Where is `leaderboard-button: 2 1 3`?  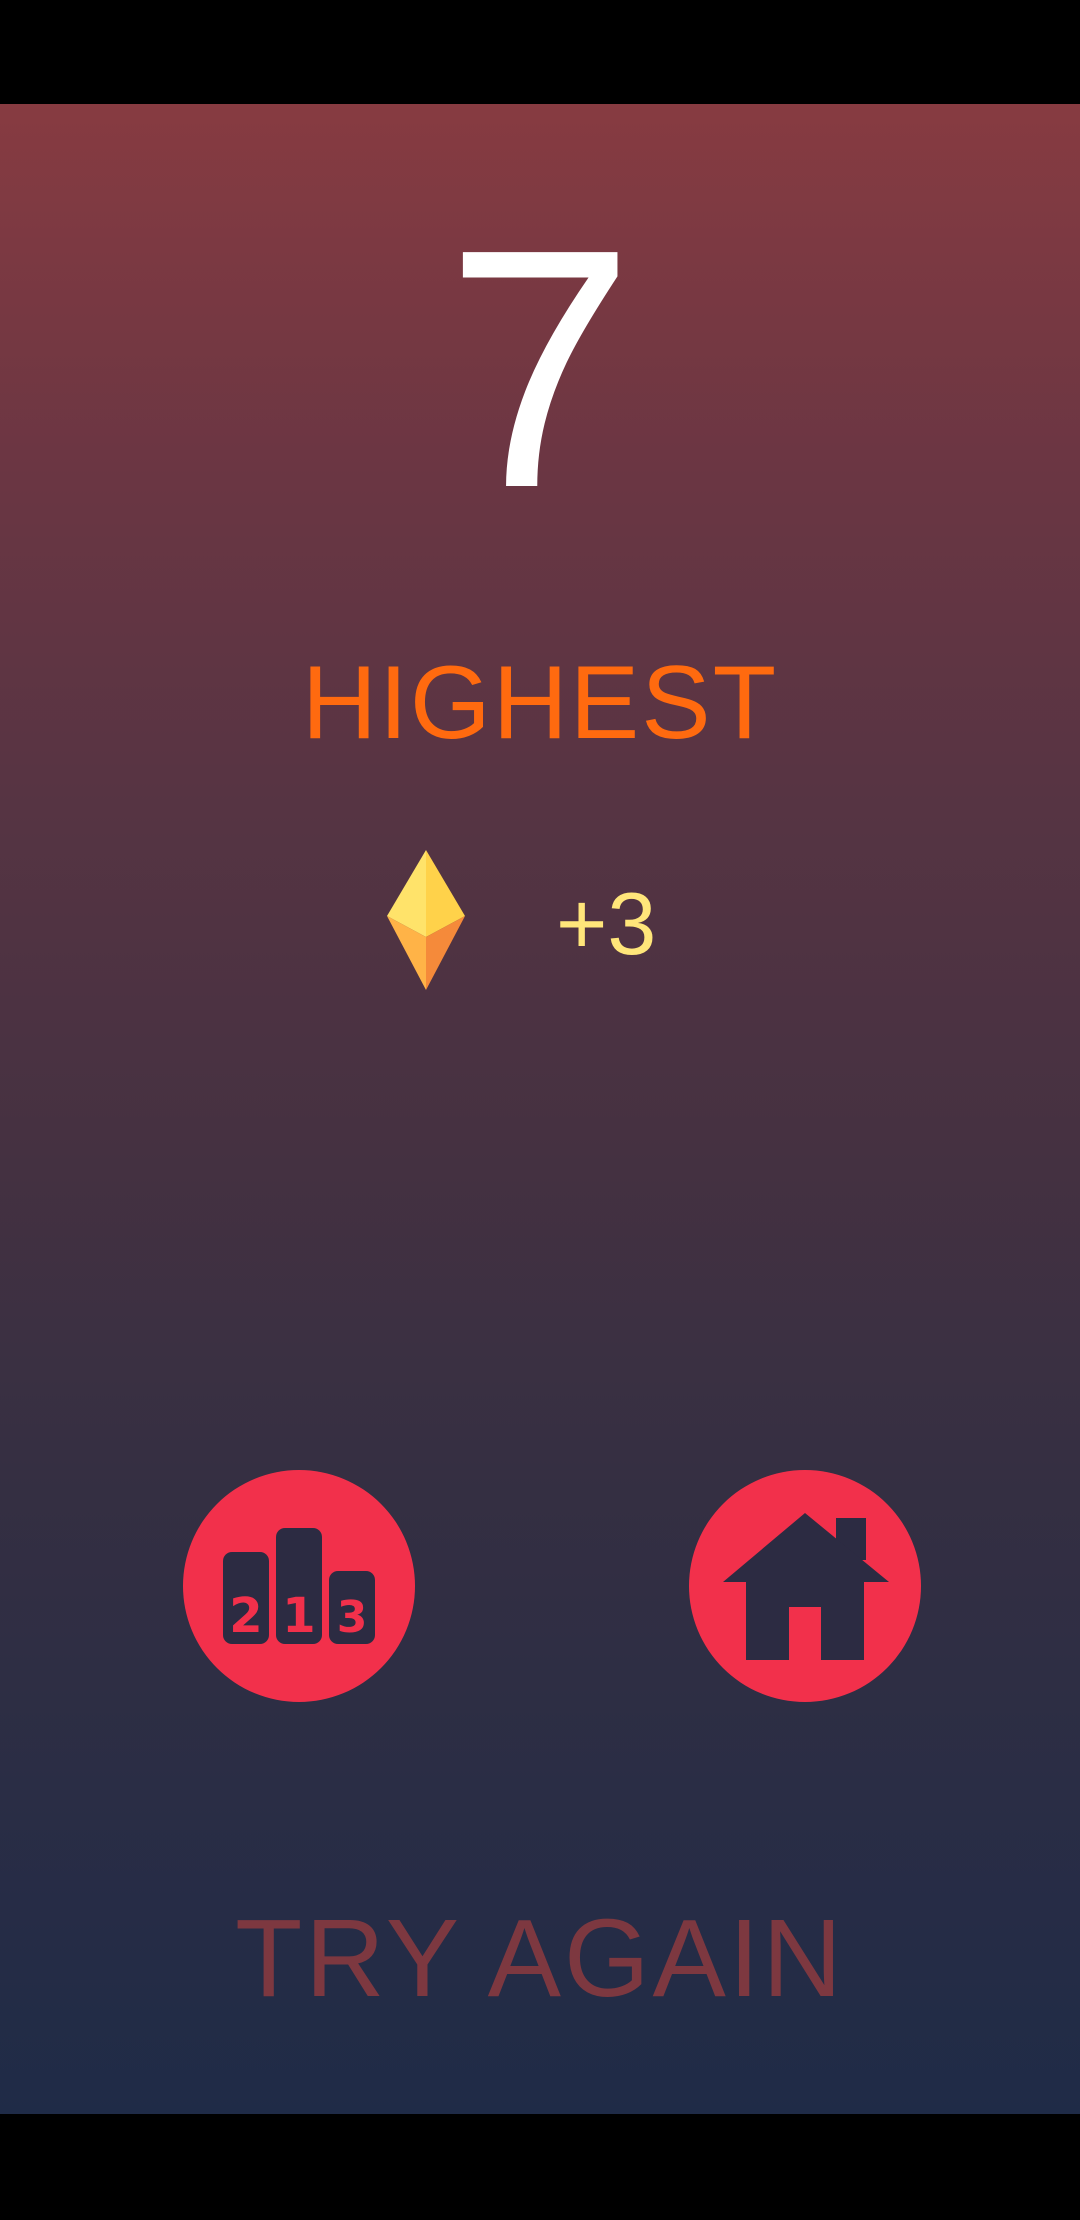 leaderboard-button: 2 1 3 is located at coordinates (299, 1586).